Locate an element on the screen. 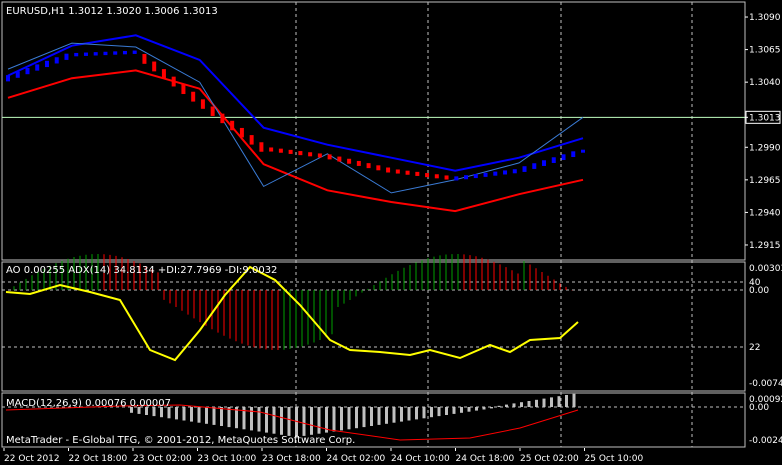 The width and height of the screenshot is (782, 465). macd-axis-label: -0.00241 is located at coordinates (765, 441).